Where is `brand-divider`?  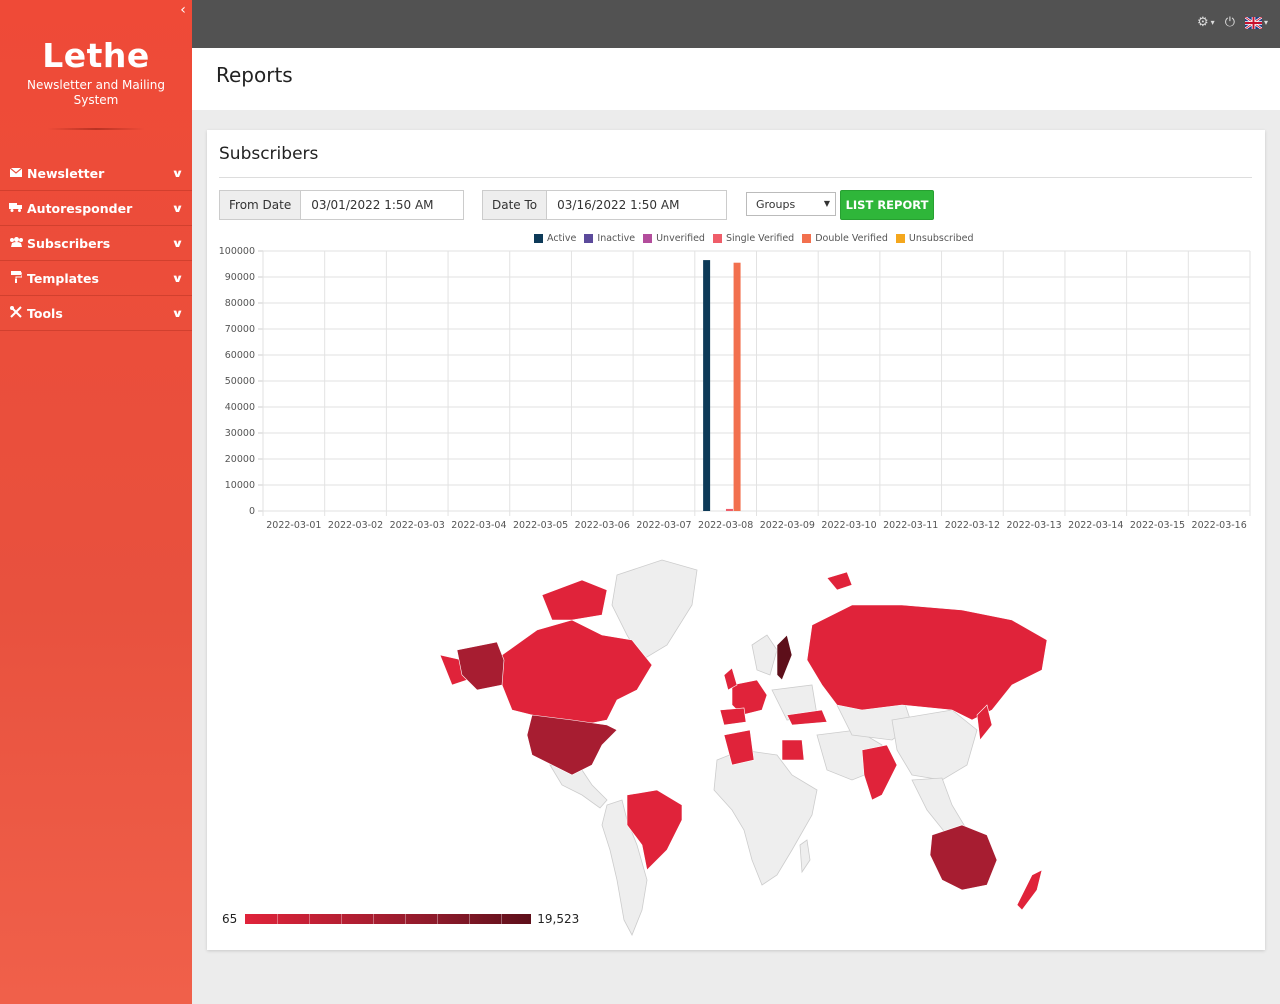
brand-divider is located at coordinates (96, 129).